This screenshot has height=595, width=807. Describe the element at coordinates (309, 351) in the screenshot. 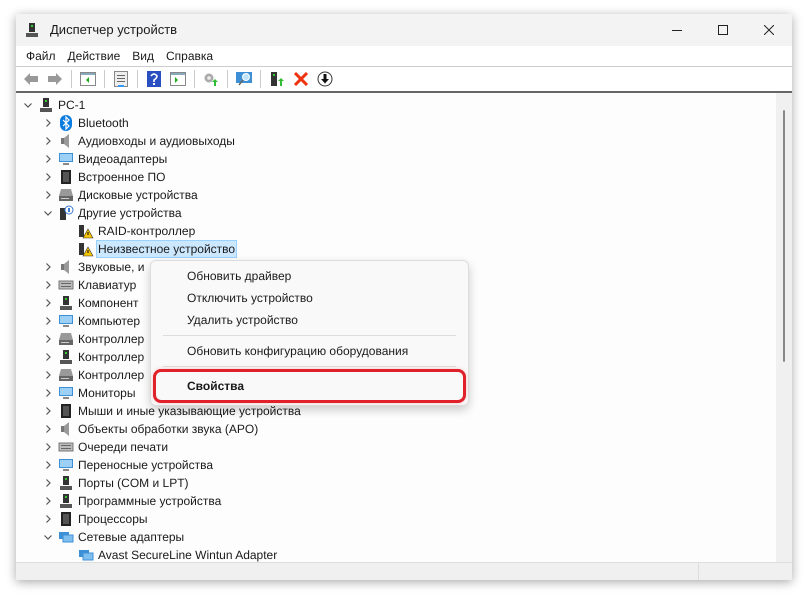

I see `menu-option: Обновить конфигурацию оборудования` at that location.